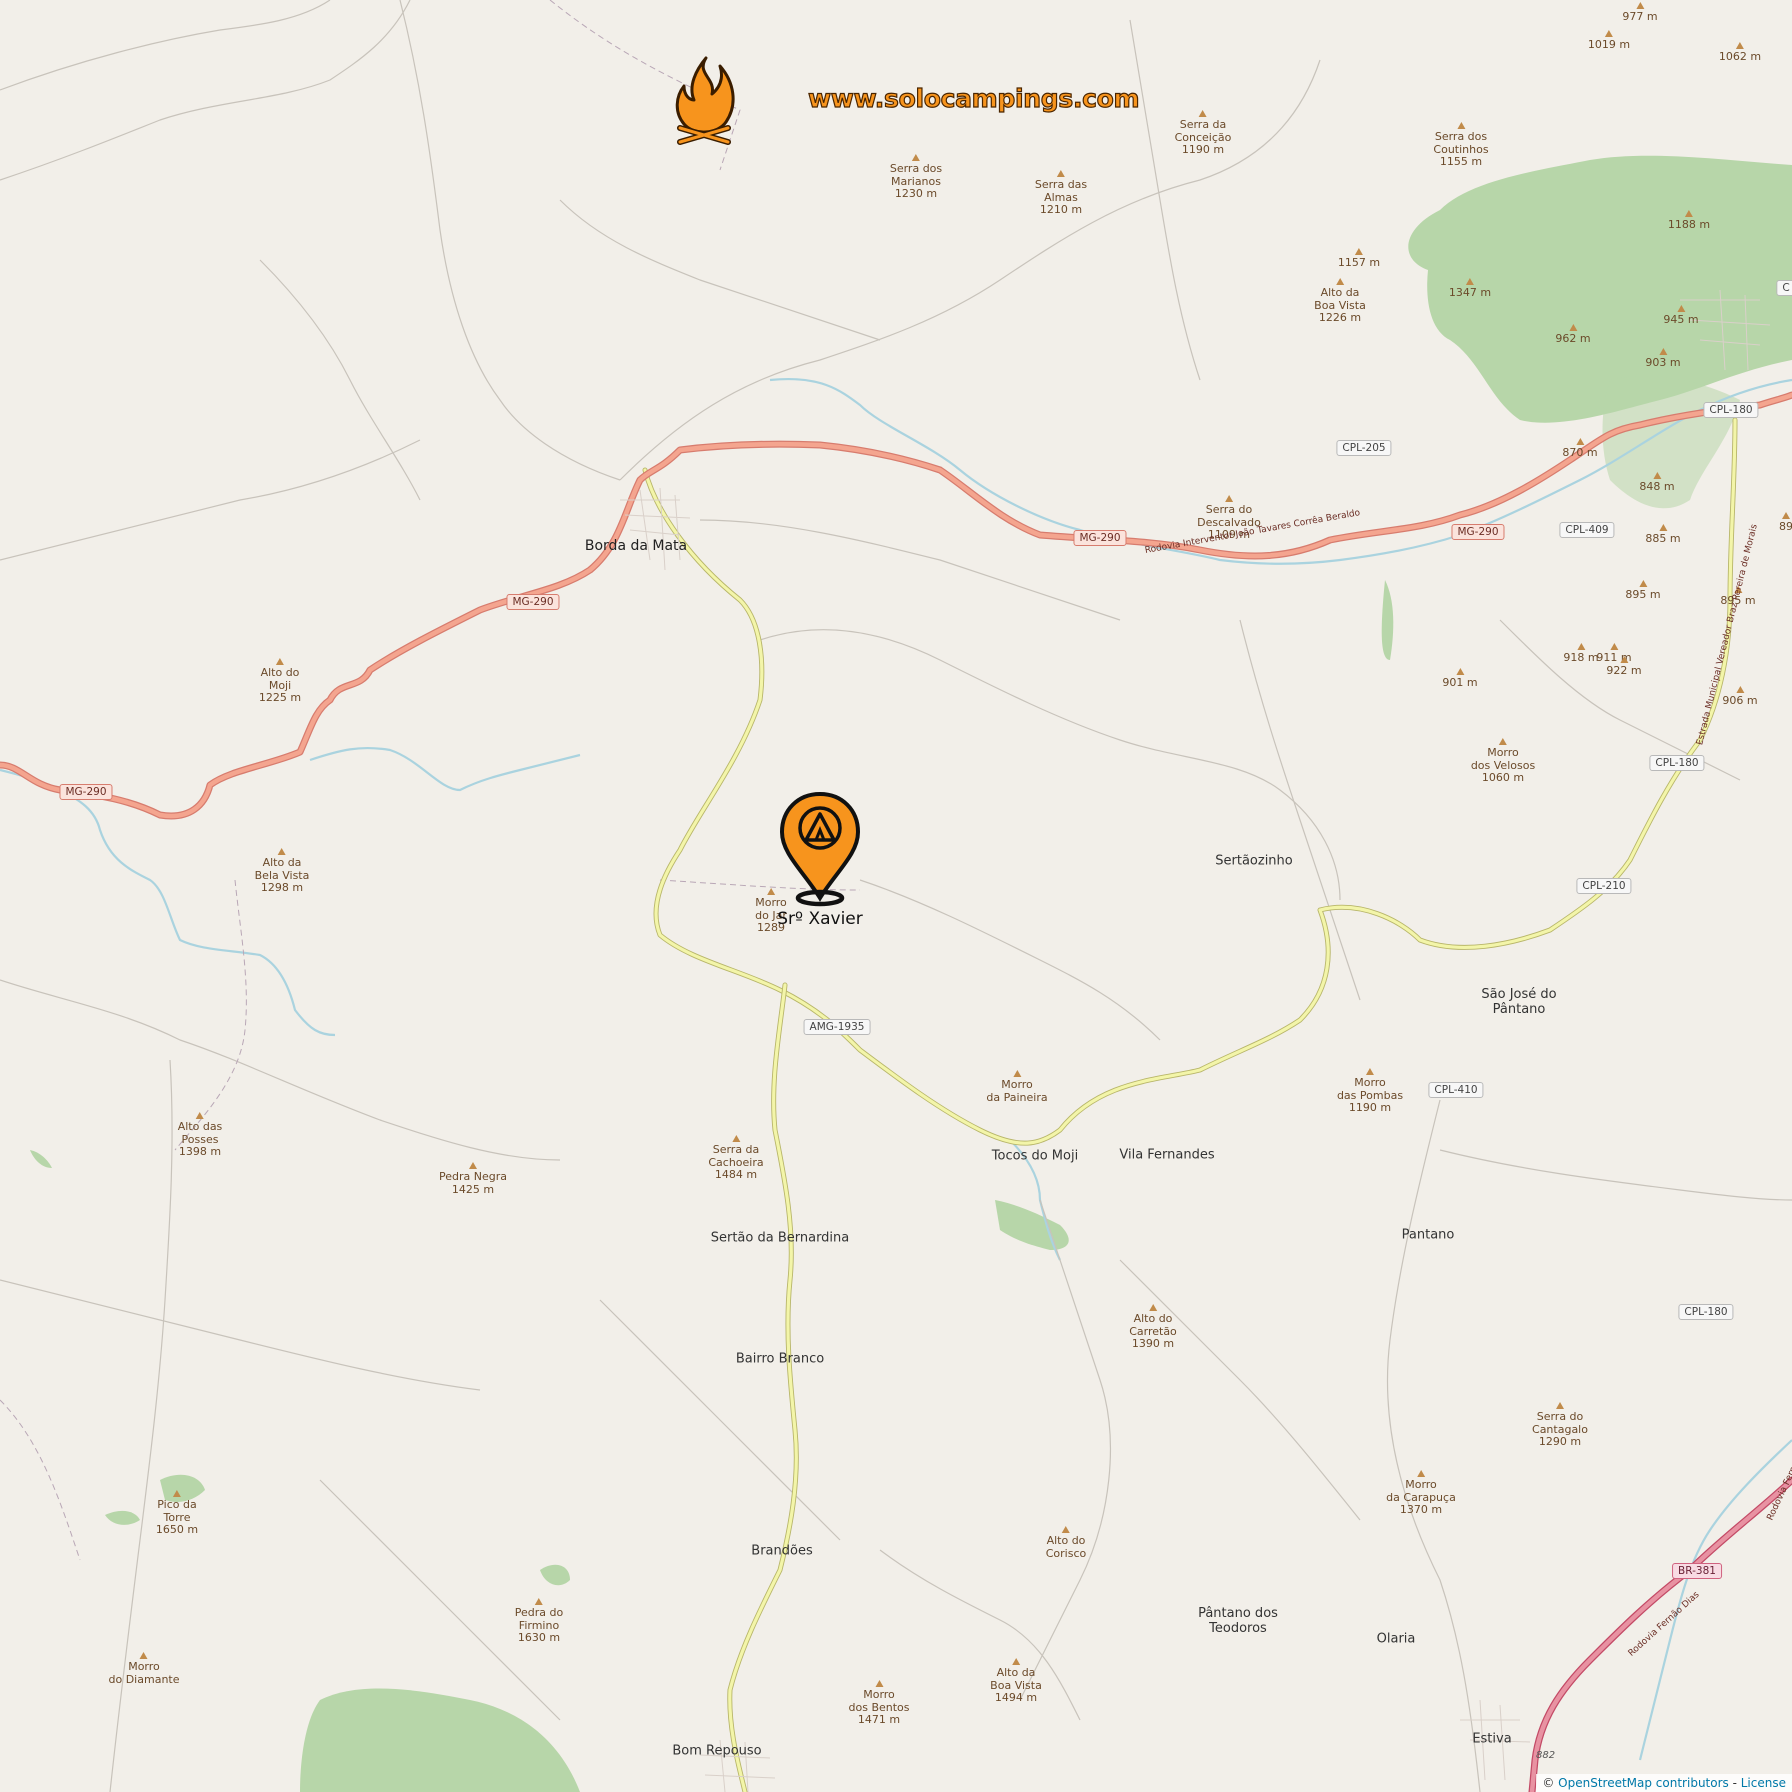  Describe the element at coordinates (973, 98) in the screenshot. I see `site-url-watermark: www.solocampings.com` at that location.